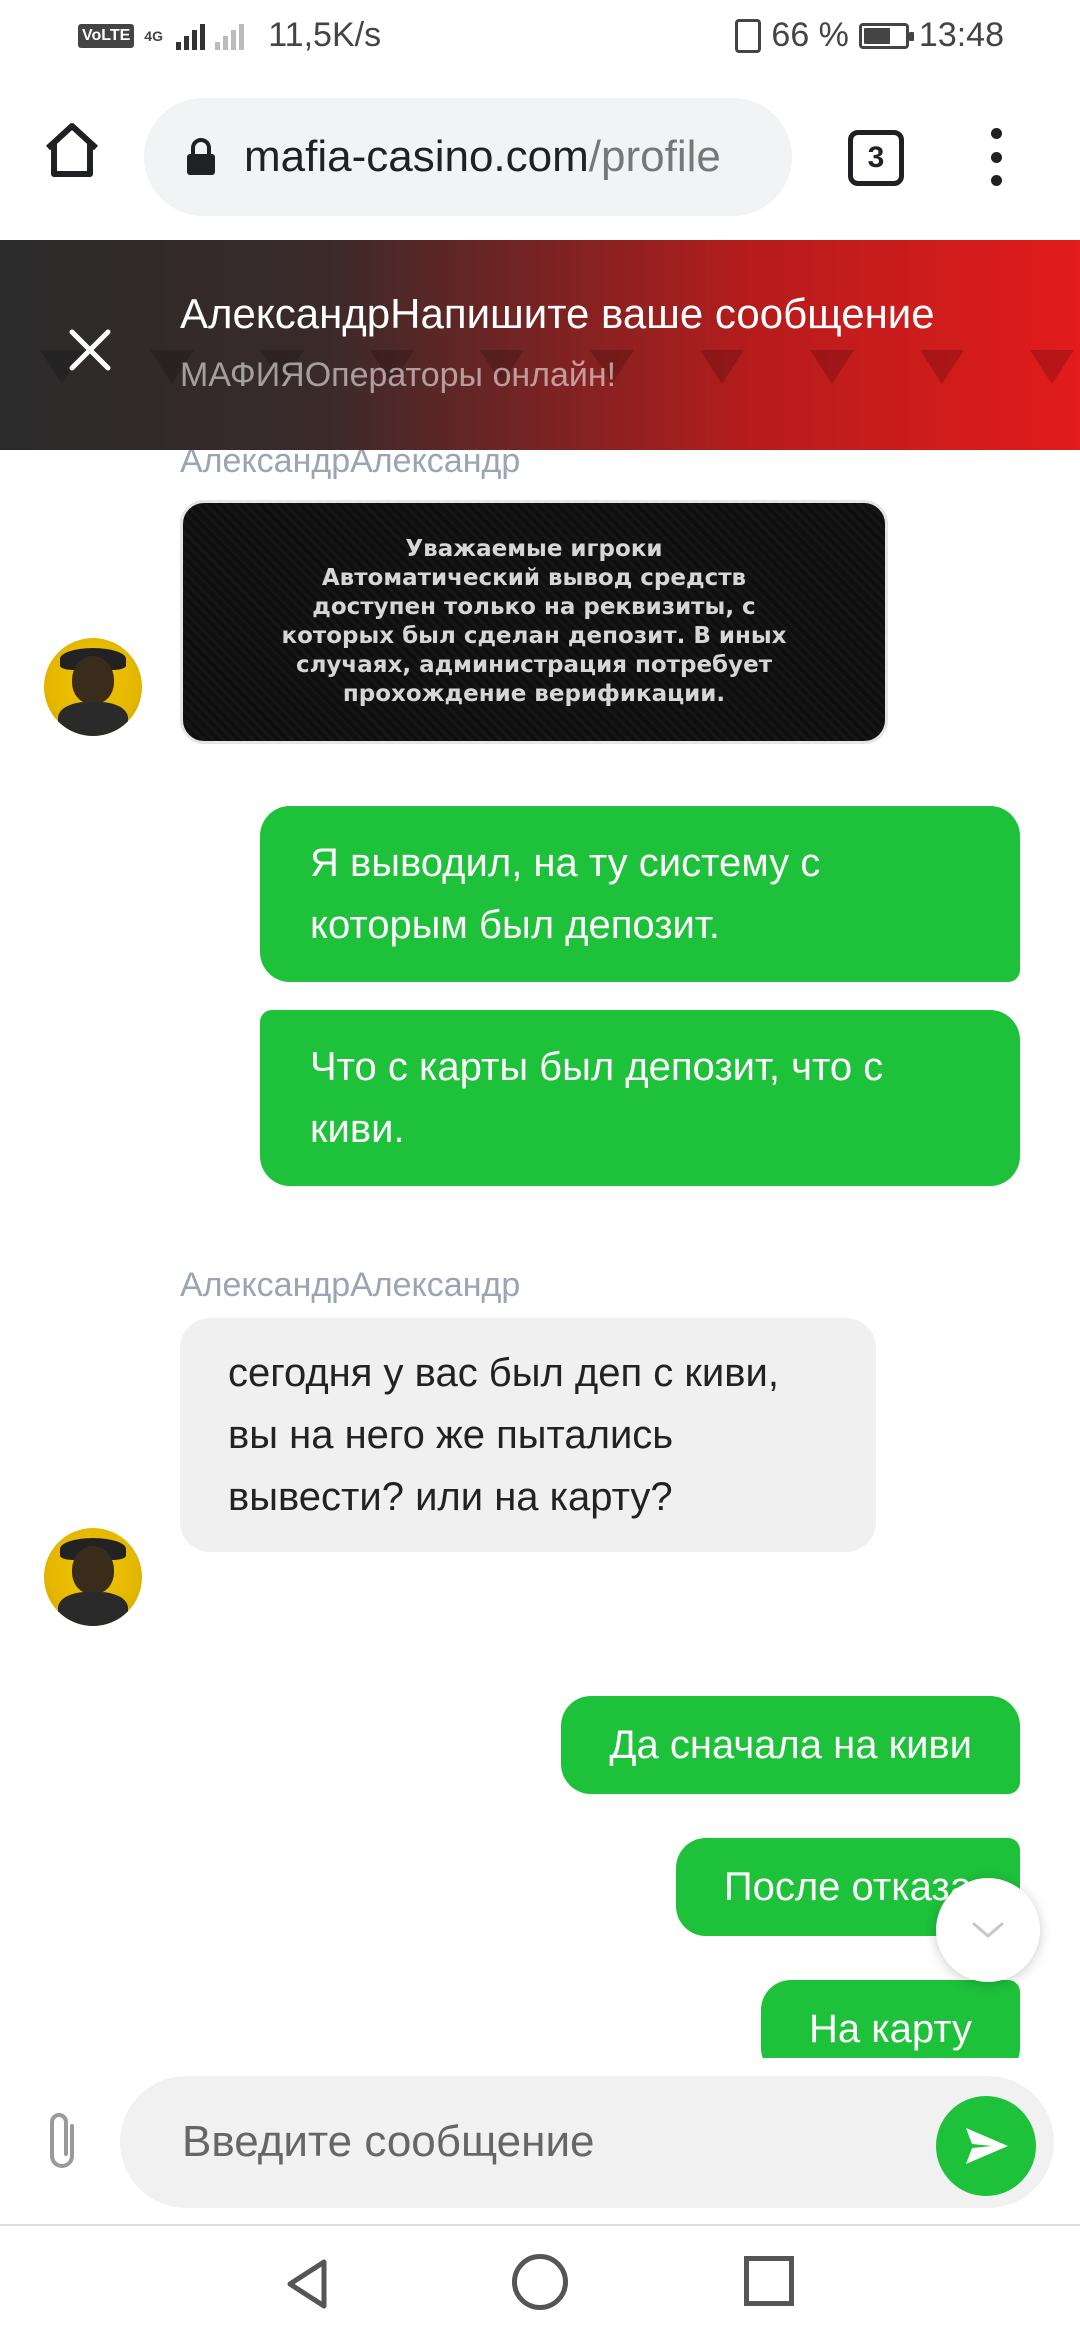 This screenshot has height=2340, width=1080. What do you see at coordinates (201, 156) in the screenshot?
I see `lock-icon` at bounding box center [201, 156].